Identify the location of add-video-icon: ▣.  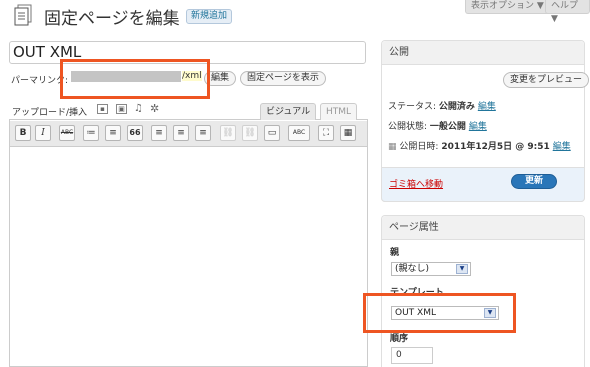
(121, 109).